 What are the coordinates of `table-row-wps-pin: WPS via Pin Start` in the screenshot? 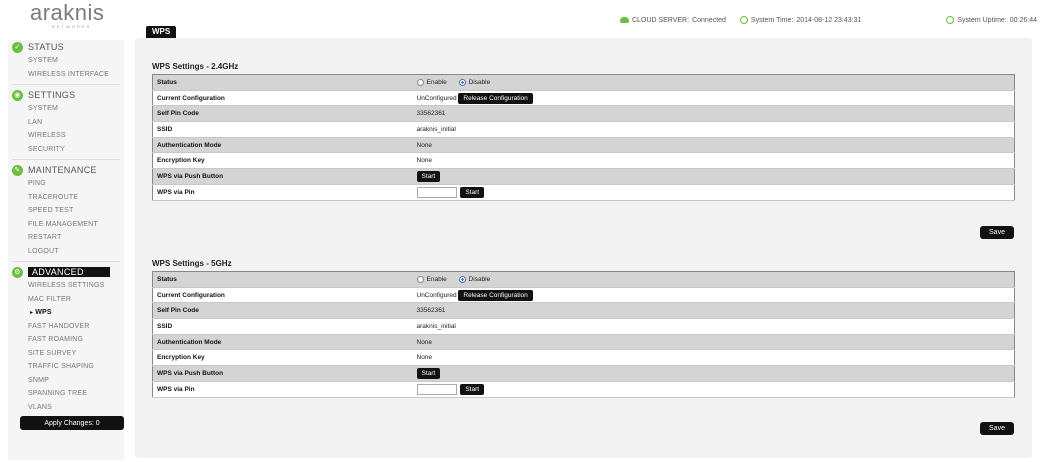 It's located at (583, 389).